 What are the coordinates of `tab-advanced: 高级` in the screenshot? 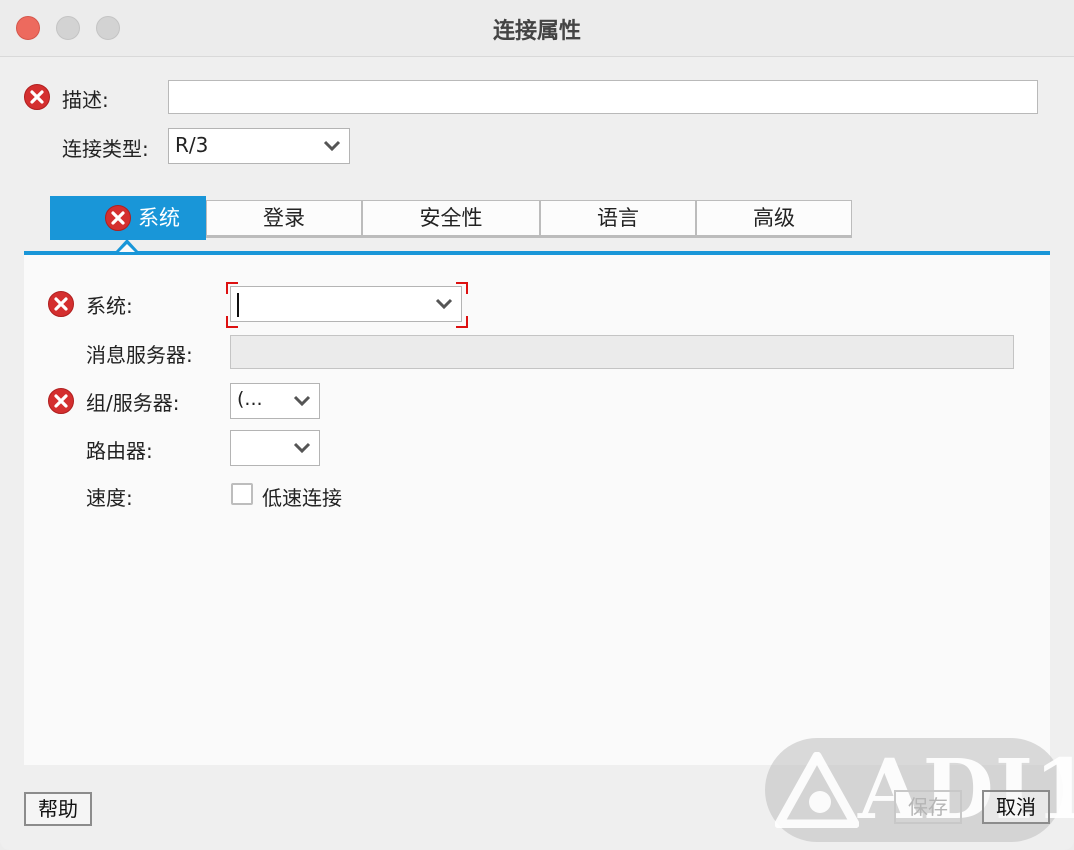 It's located at (774, 219).